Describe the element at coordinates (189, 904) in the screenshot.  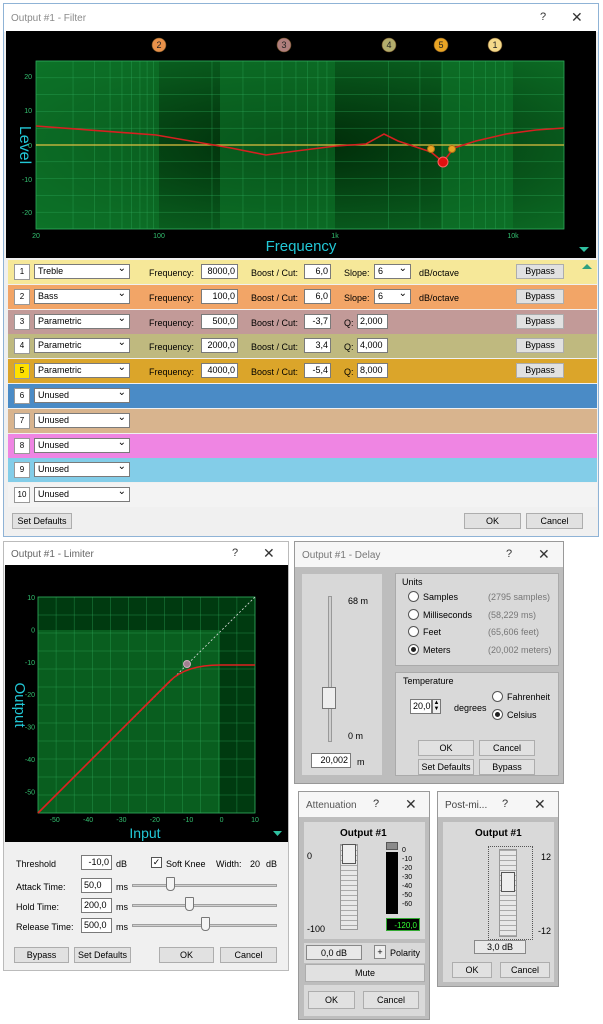
I see `hold-slider-thumb` at that location.